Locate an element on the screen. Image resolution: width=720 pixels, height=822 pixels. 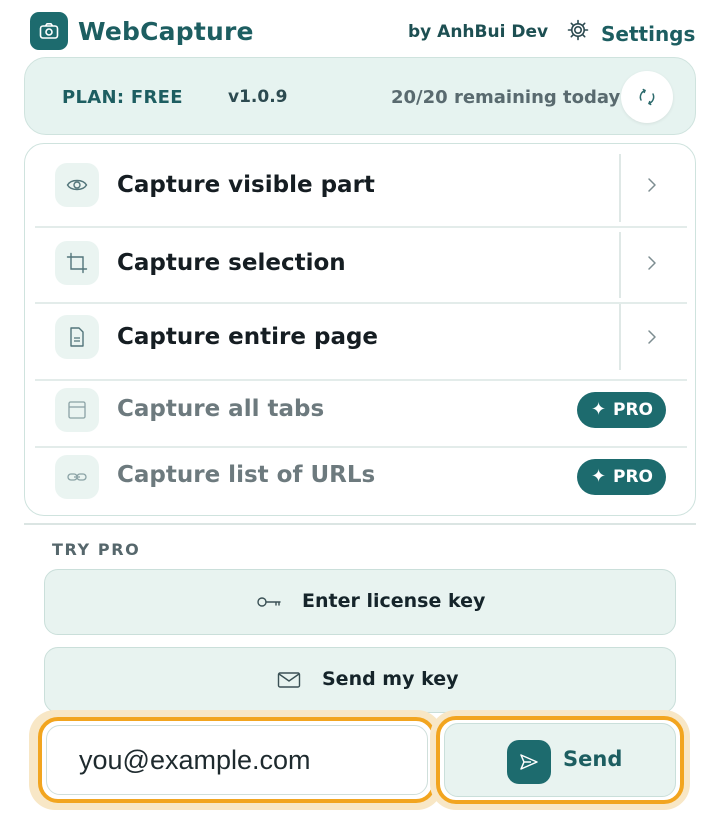
license-button-label: Enter license key is located at coordinates (394, 601).